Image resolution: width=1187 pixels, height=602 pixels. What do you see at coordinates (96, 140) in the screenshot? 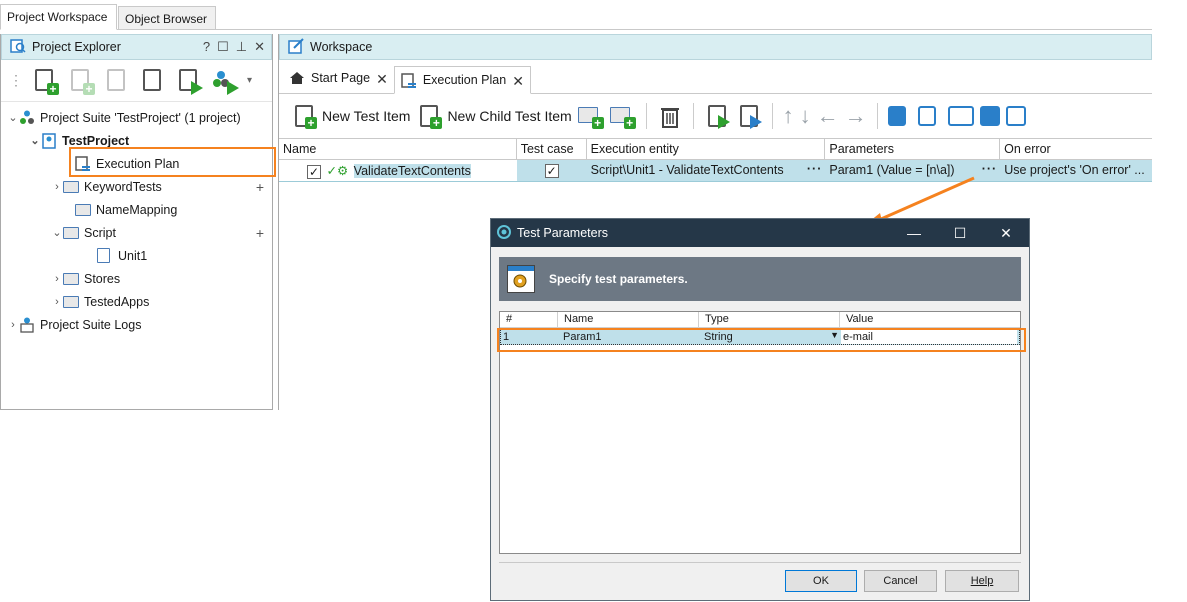
I see `tree-item-label: TestProject` at bounding box center [96, 140].